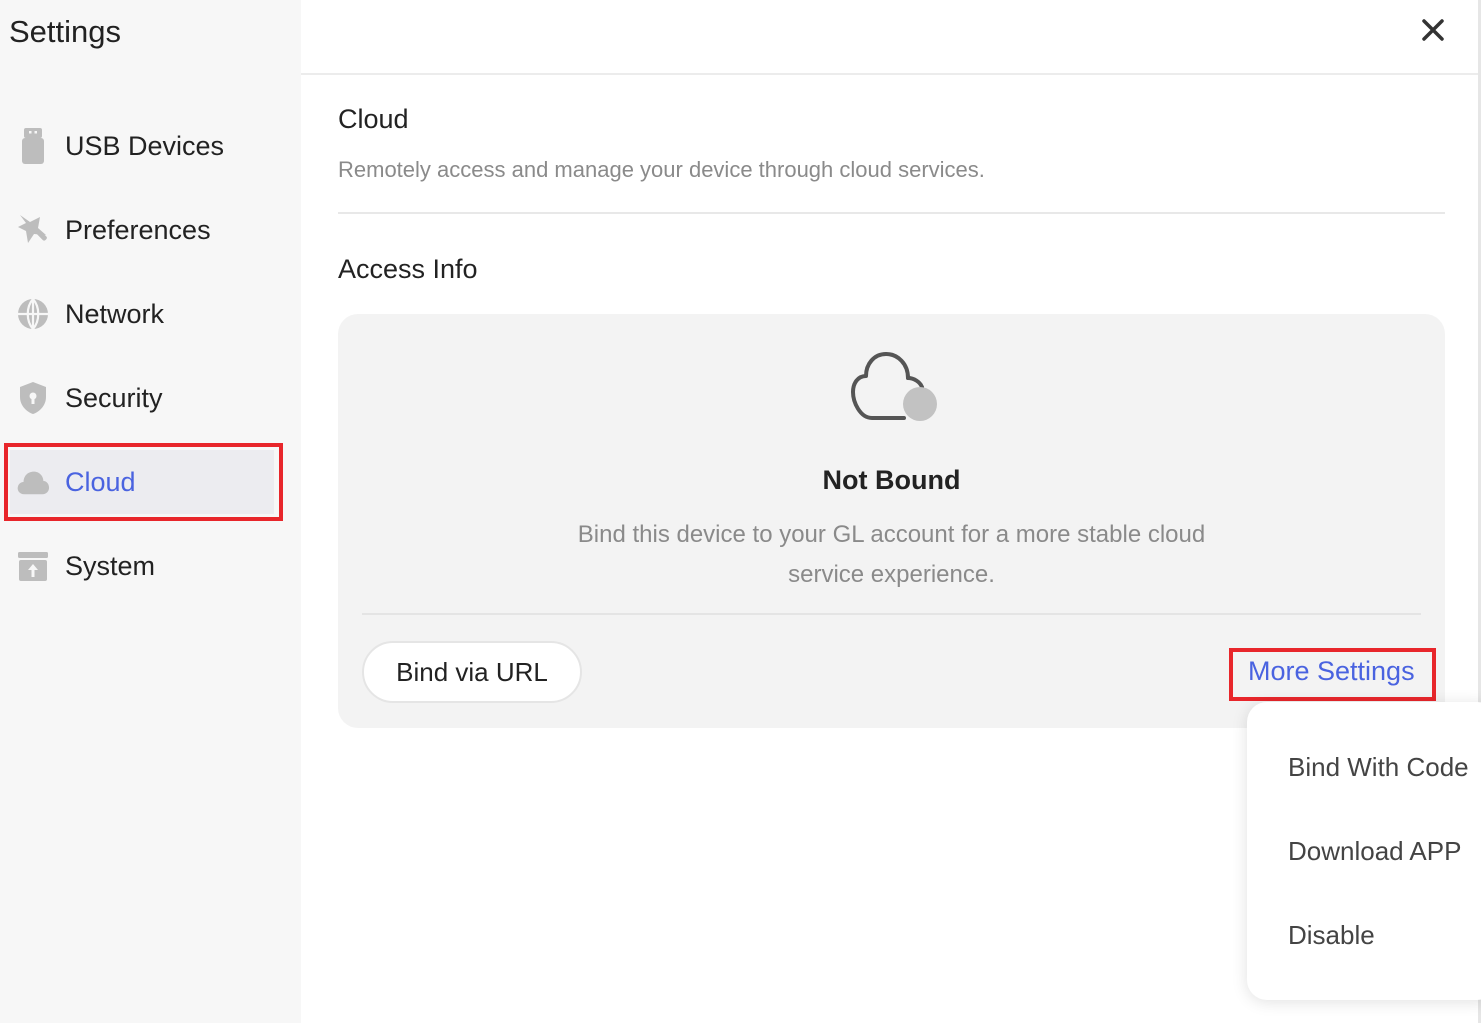  I want to click on system-icon, so click(33, 566).